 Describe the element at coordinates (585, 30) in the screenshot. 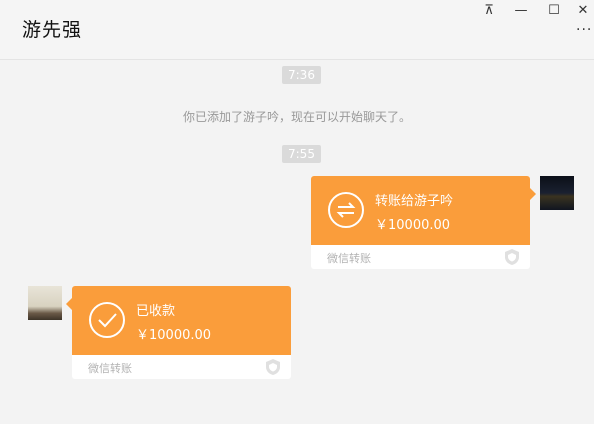

I see `more-options-icon: ···` at that location.